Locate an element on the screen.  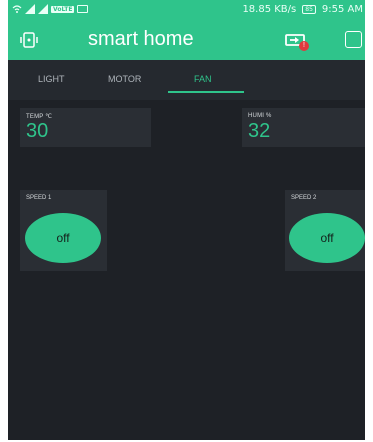
temp-label: TEMP ℃ is located at coordinates (39, 117).